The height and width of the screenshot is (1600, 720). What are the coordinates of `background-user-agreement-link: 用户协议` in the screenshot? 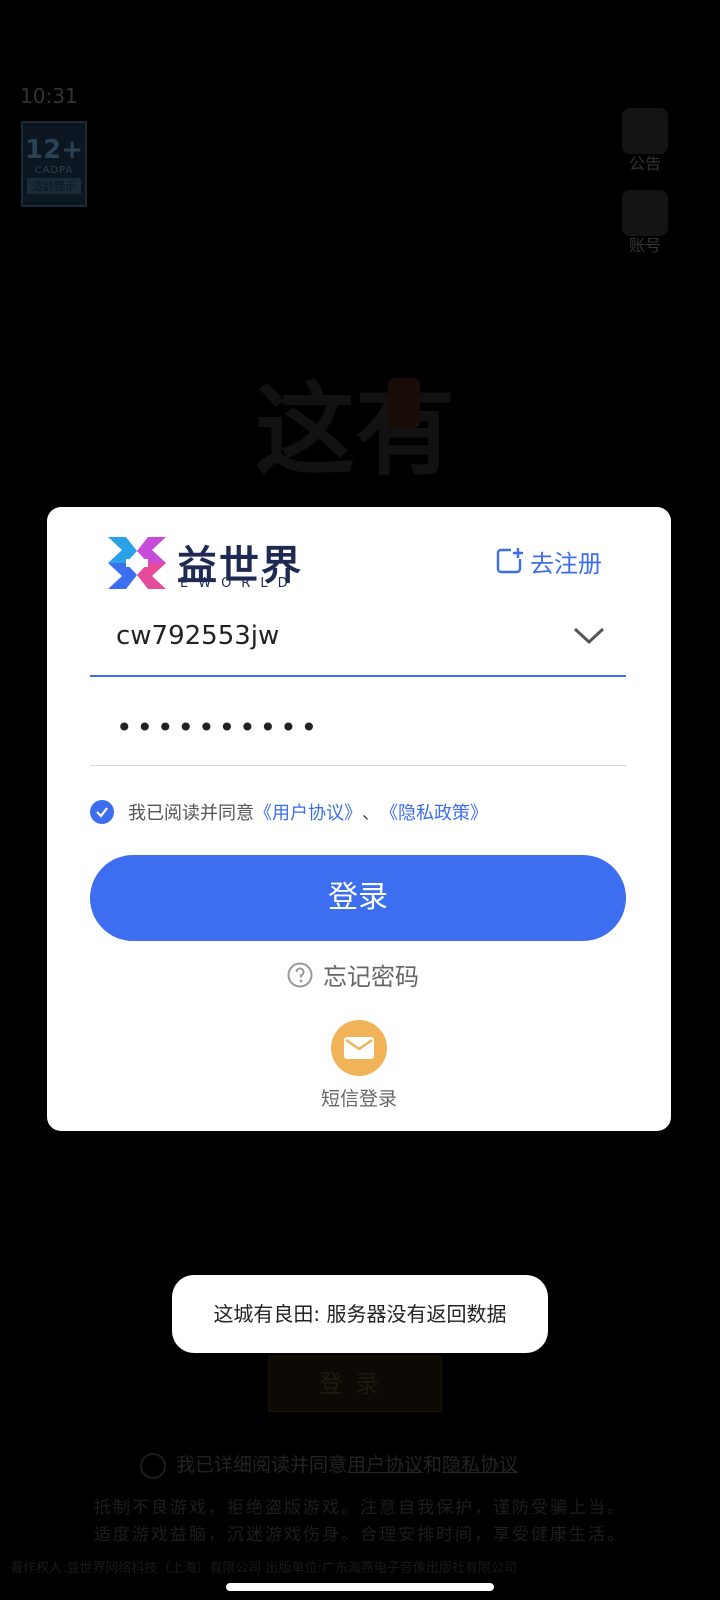 It's located at (385, 1465).